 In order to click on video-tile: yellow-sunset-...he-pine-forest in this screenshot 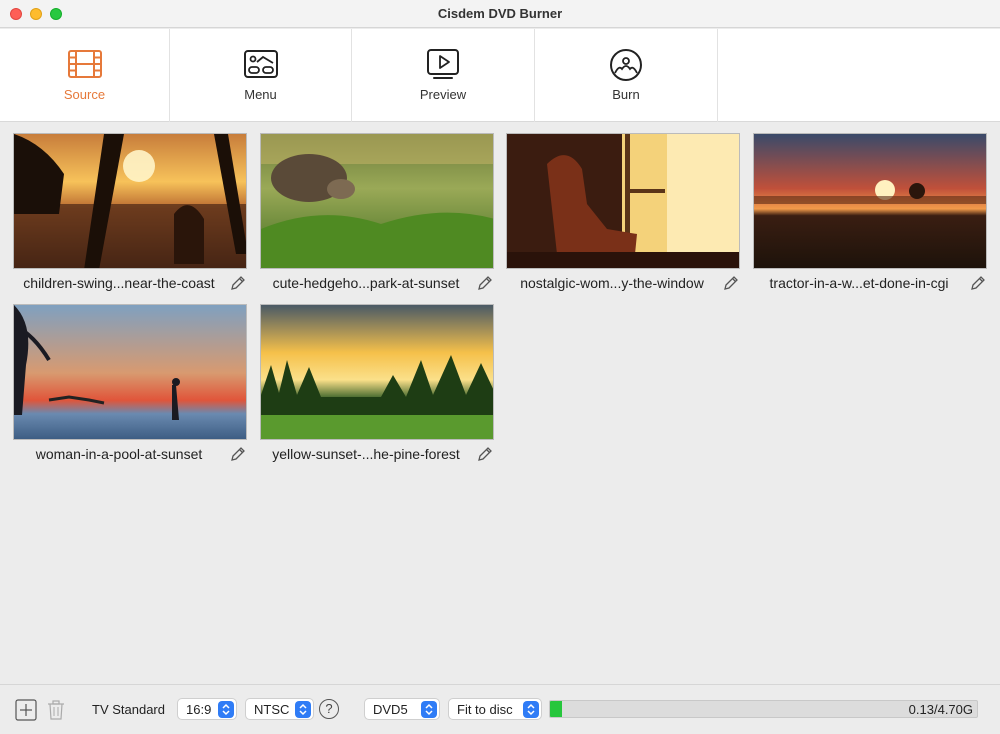, I will do `click(377, 384)`.